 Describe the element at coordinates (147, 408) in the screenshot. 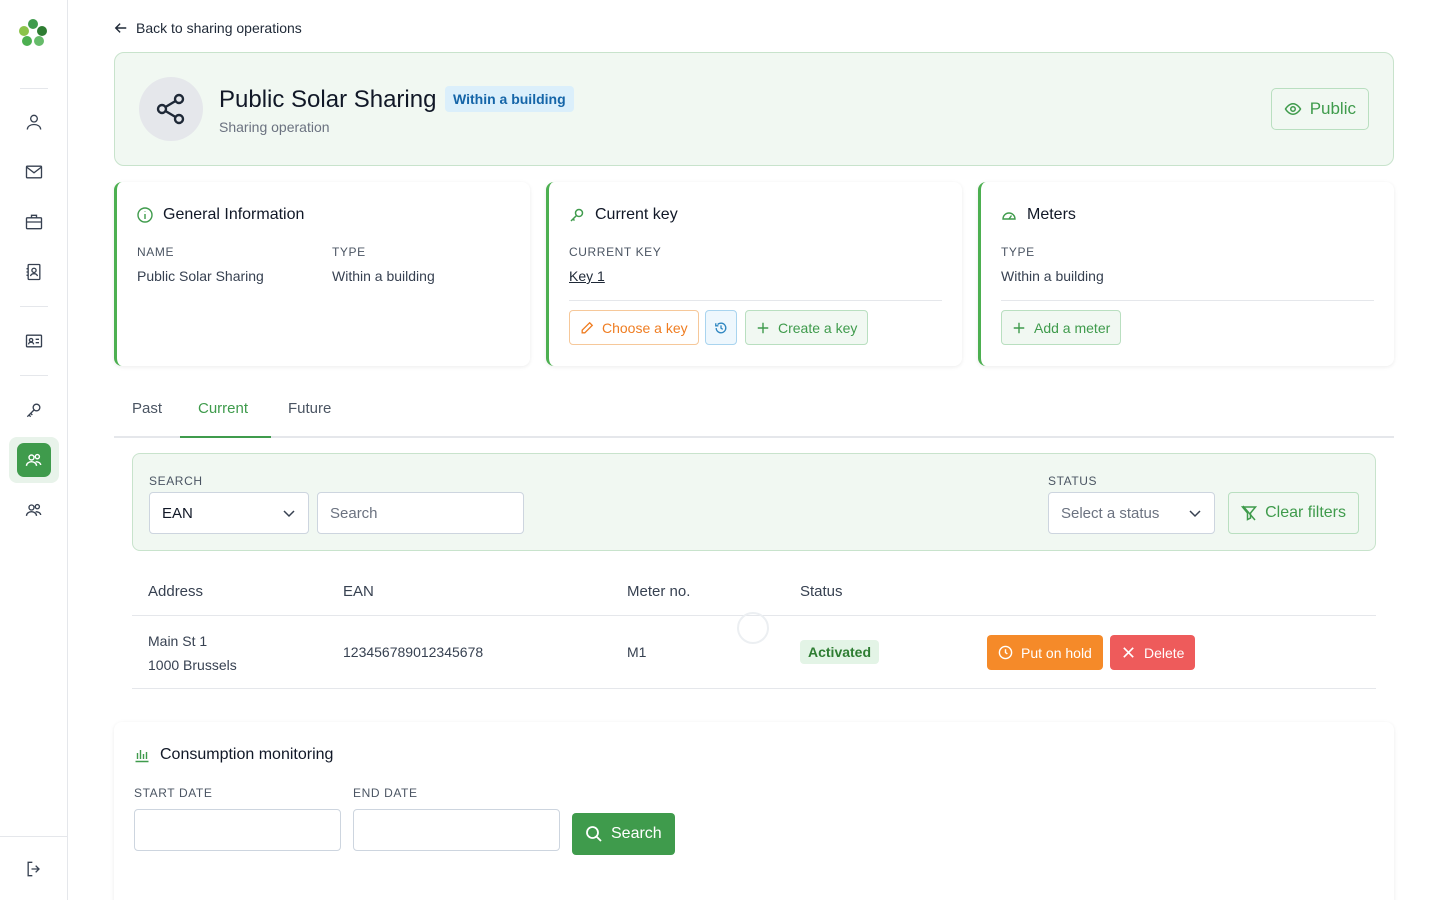

I see `tab-past: Past` at that location.